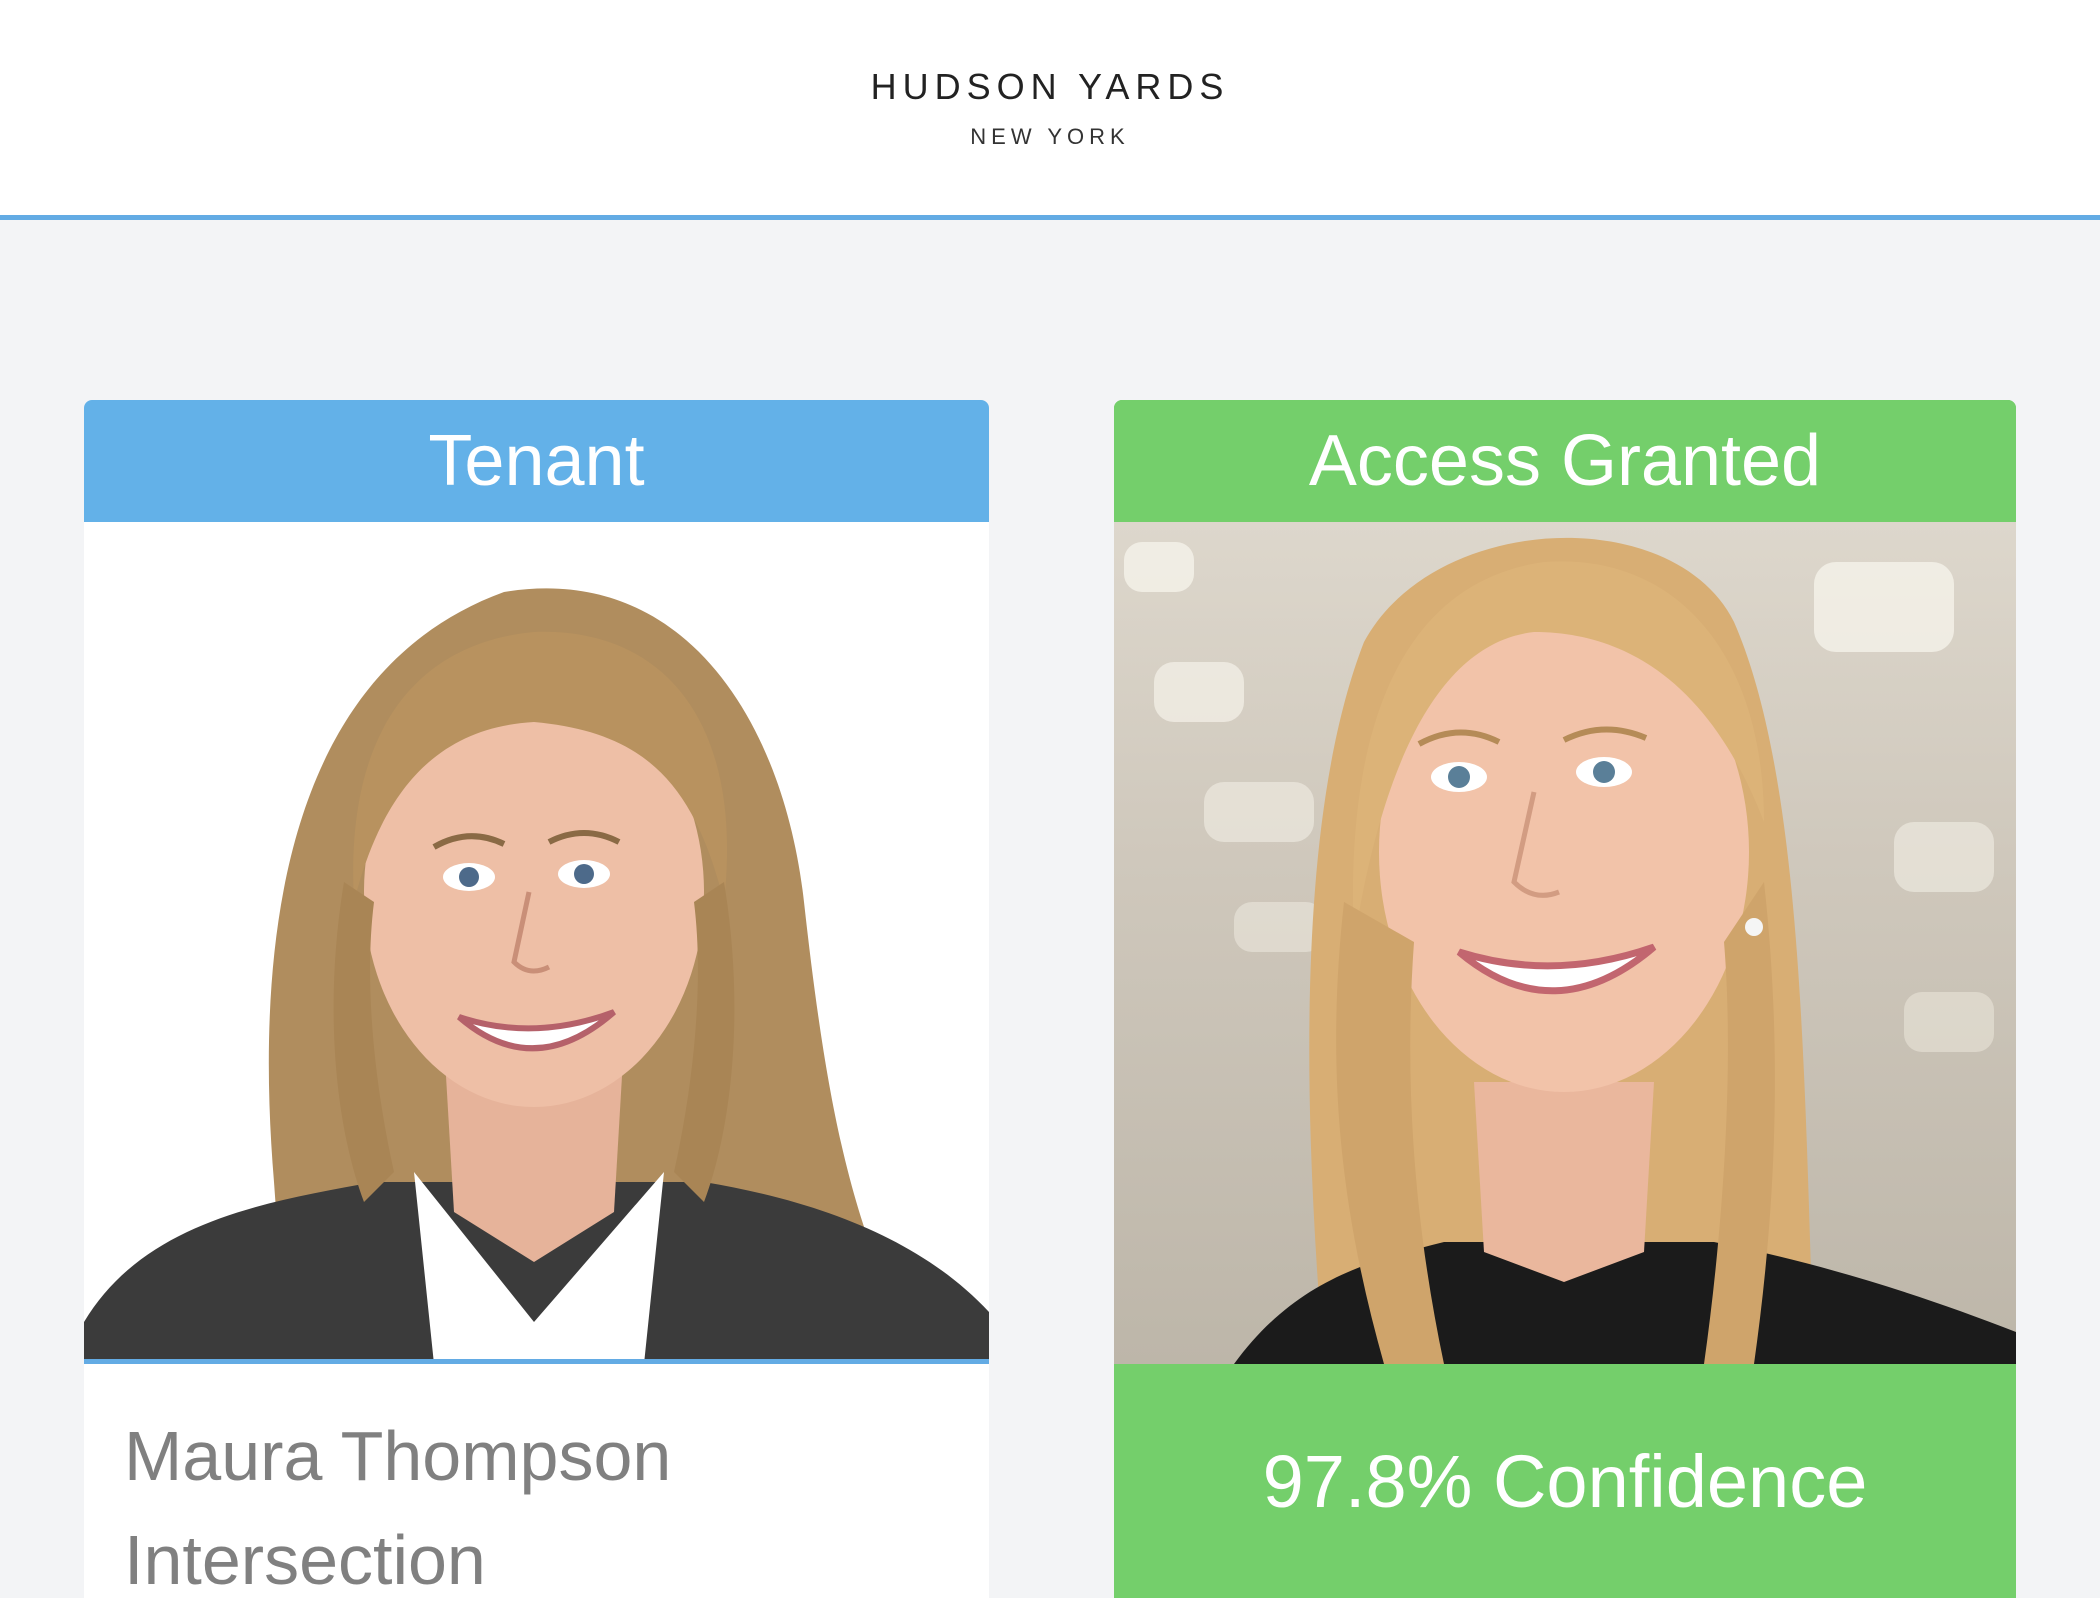 The width and height of the screenshot is (2100, 1598). What do you see at coordinates (1050, 136) in the screenshot?
I see `logo-subtitle: NEW YORK` at bounding box center [1050, 136].